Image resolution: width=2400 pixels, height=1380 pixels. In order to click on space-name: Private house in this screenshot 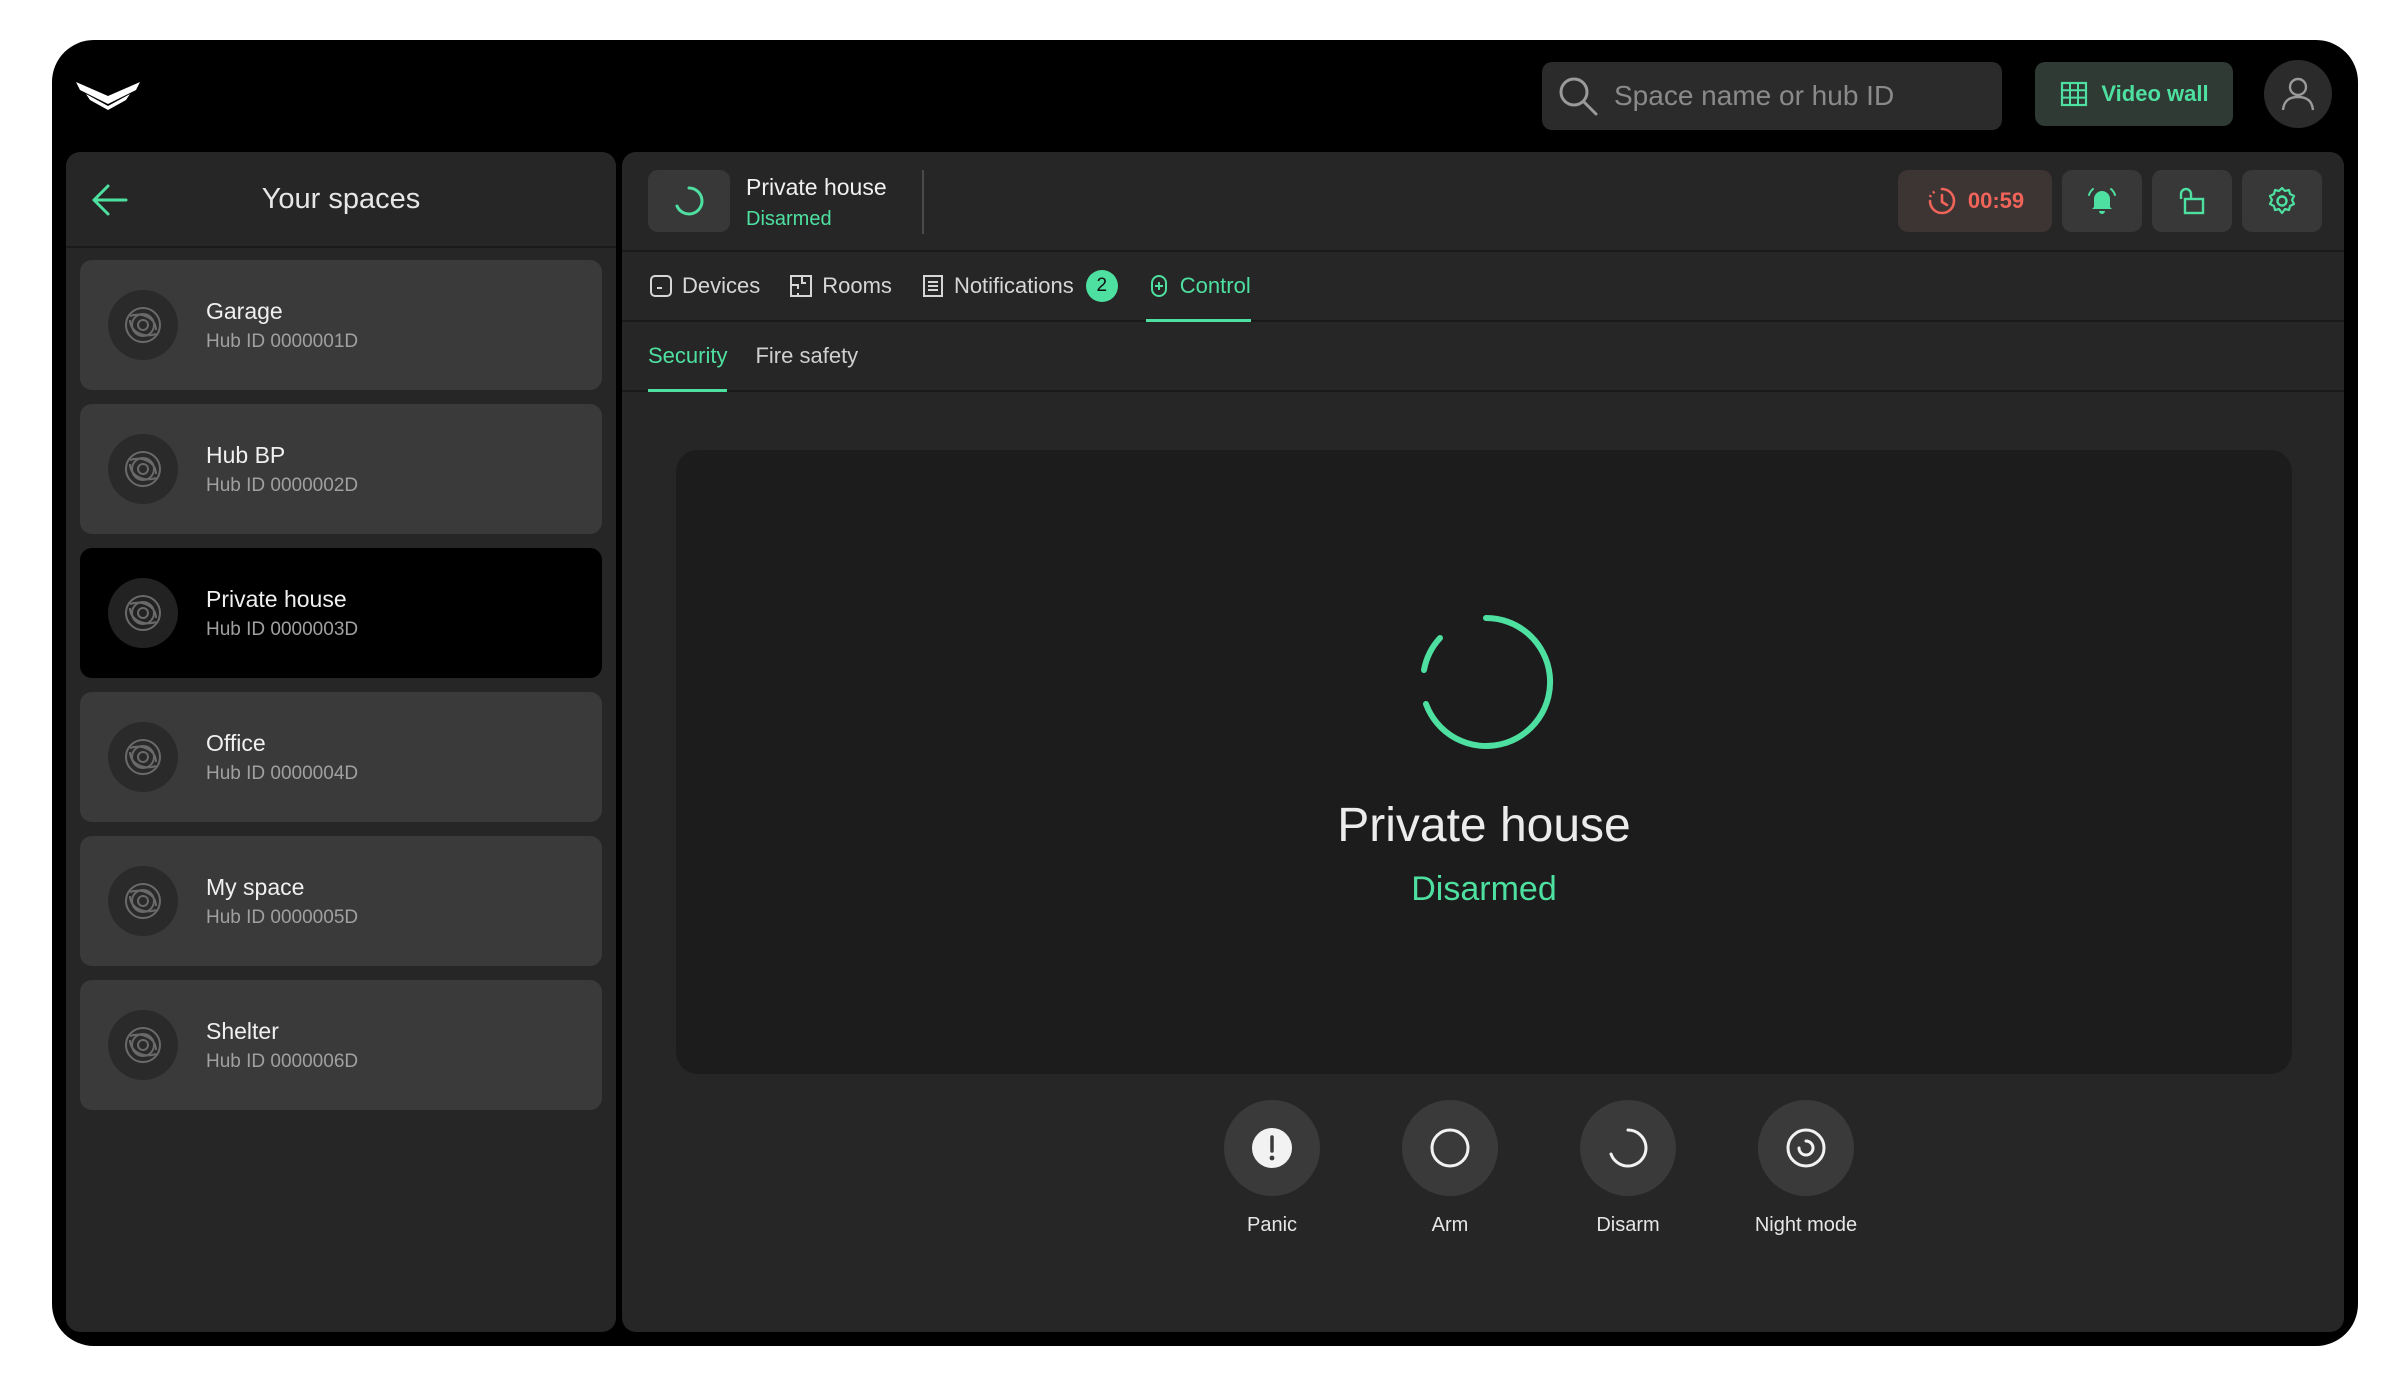, I will do `click(276, 598)`.